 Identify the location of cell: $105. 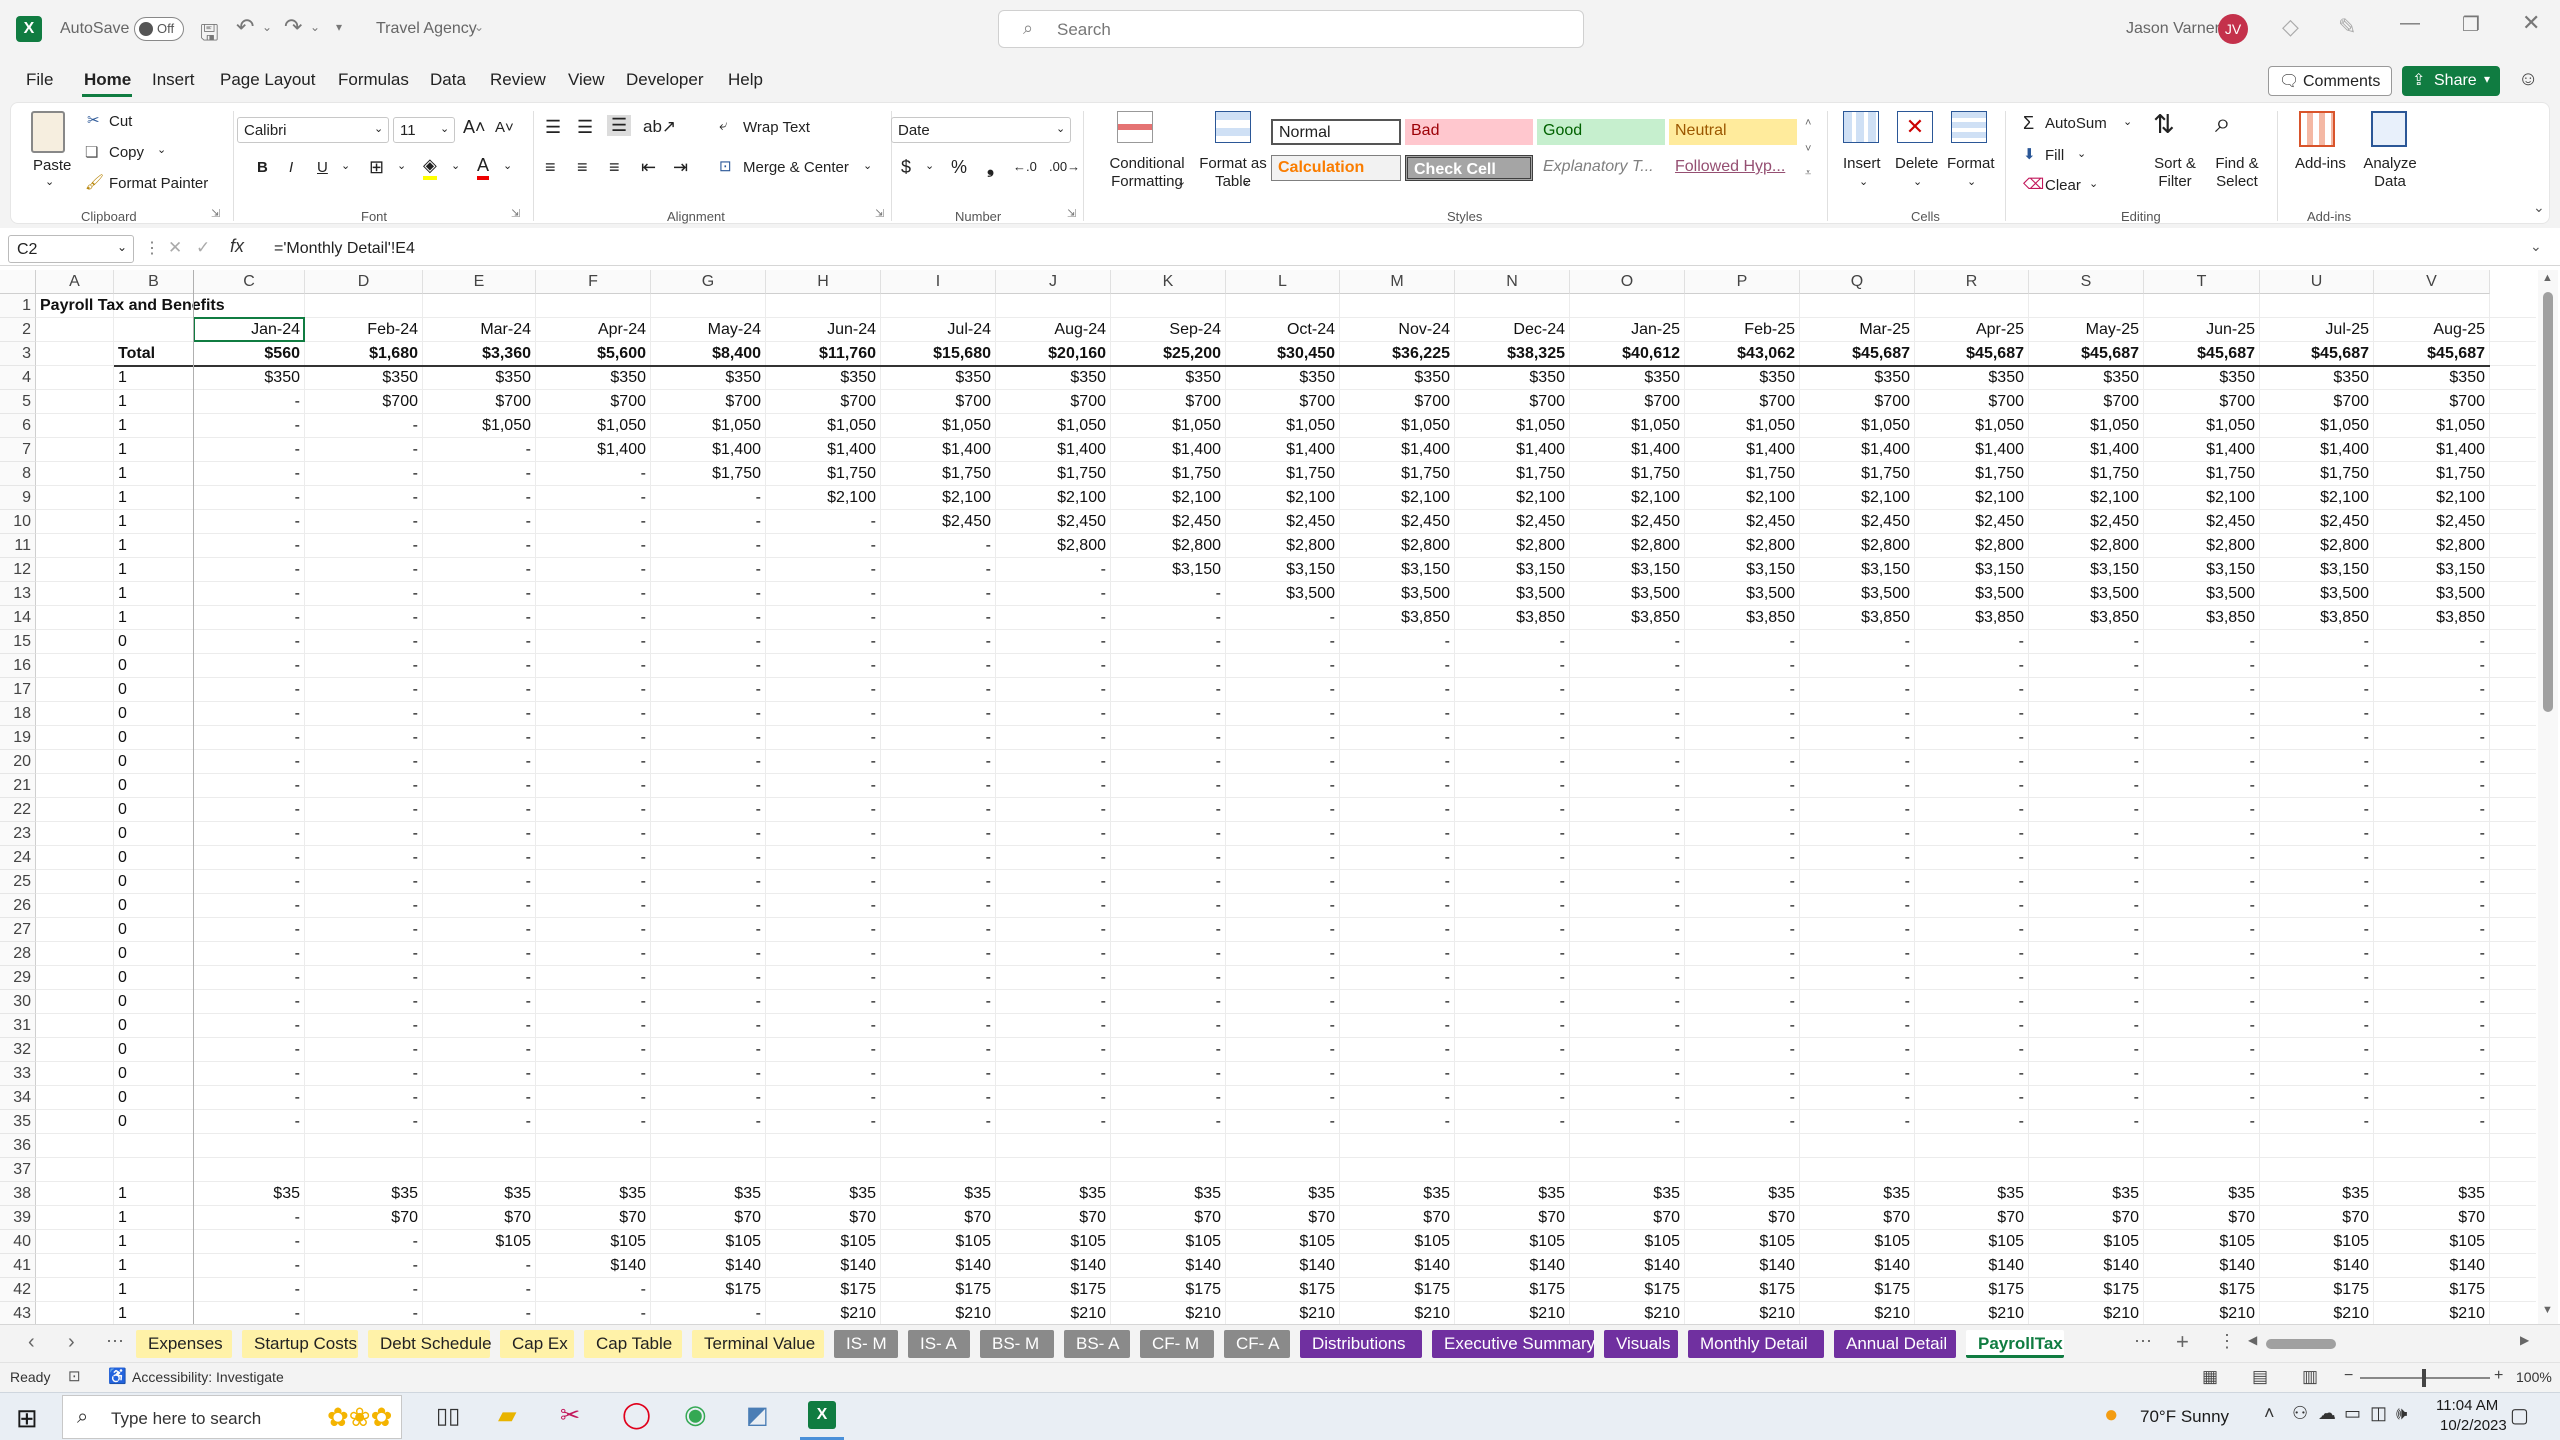
(1512, 1242).